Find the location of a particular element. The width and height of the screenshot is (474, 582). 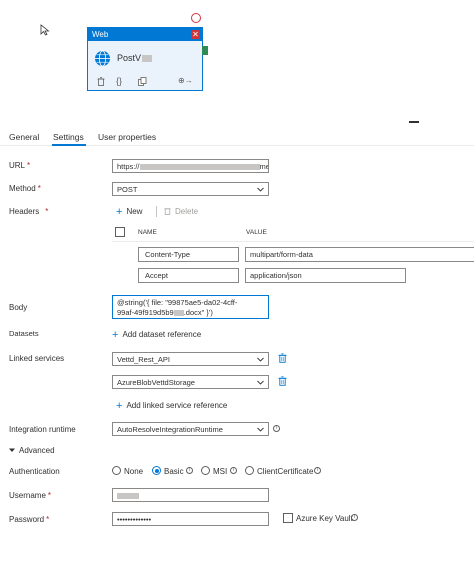

activity-type-label: Web is located at coordinates (100, 34).